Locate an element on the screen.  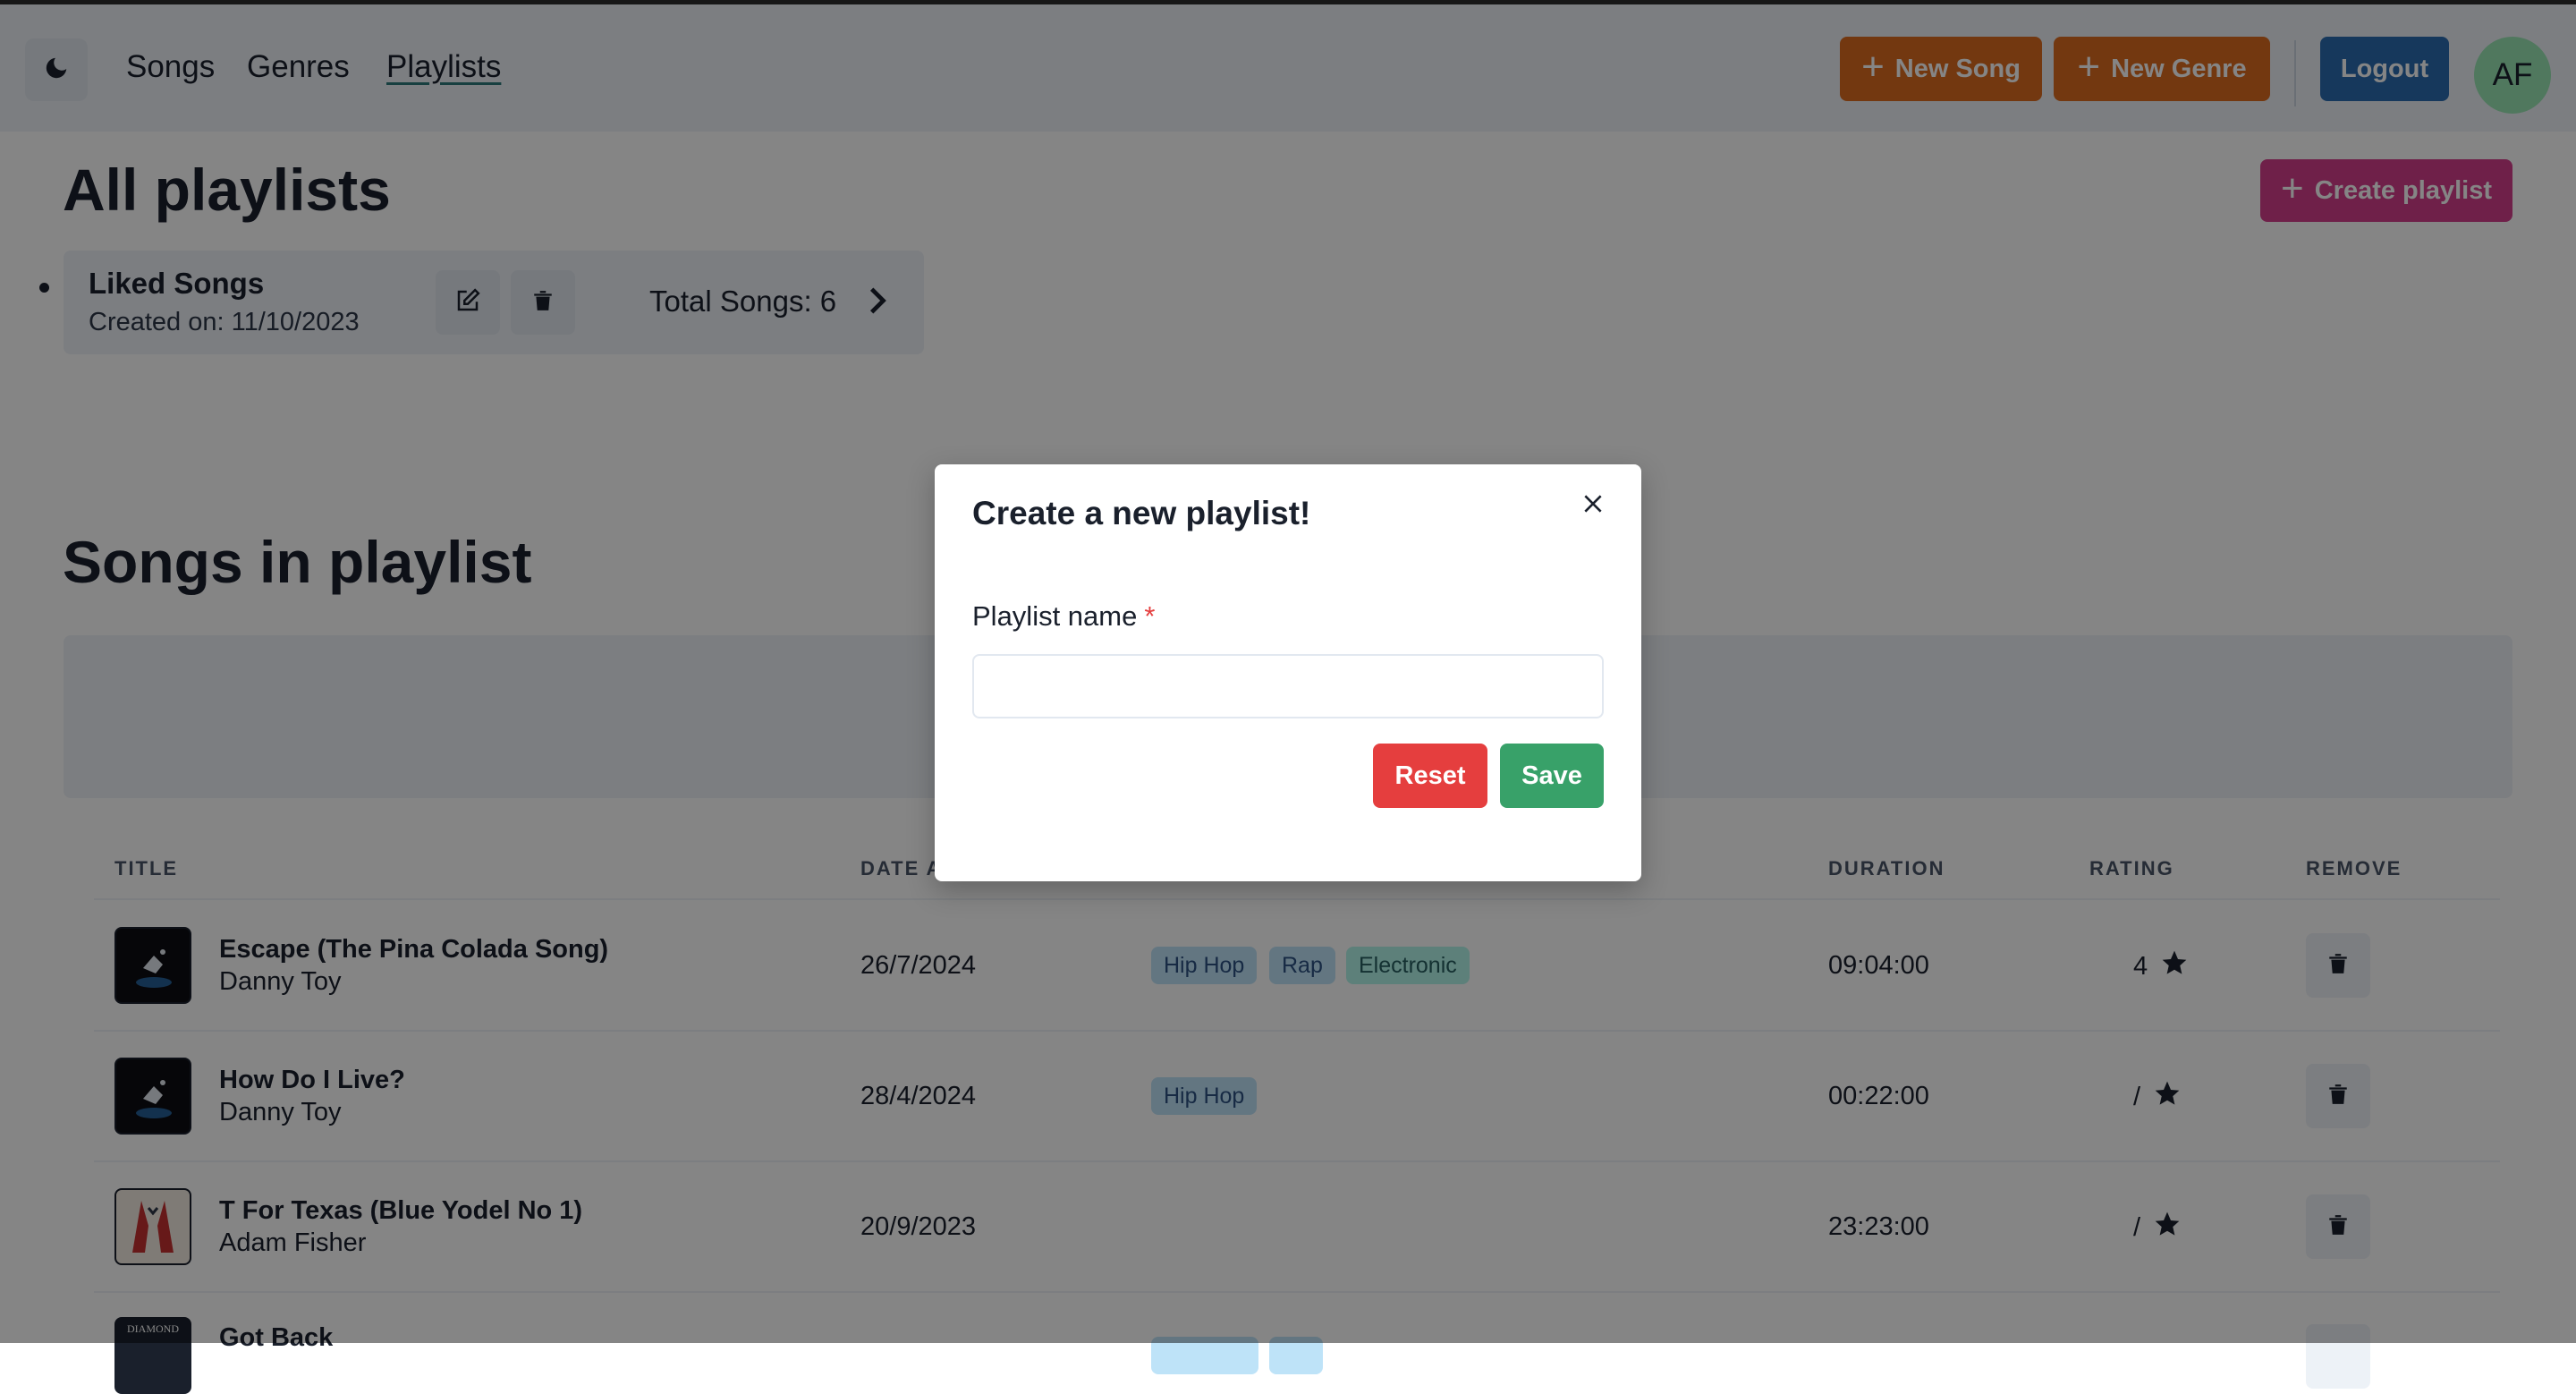
playlist-name-input is located at coordinates (1288, 686).